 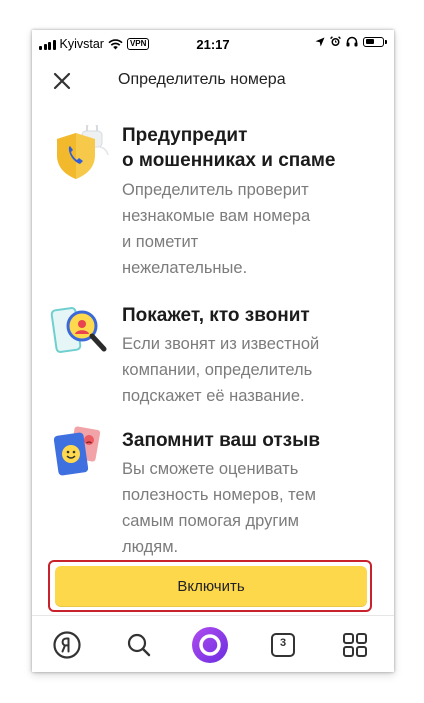 I want to click on alarm-icon, so click(x=335, y=41).